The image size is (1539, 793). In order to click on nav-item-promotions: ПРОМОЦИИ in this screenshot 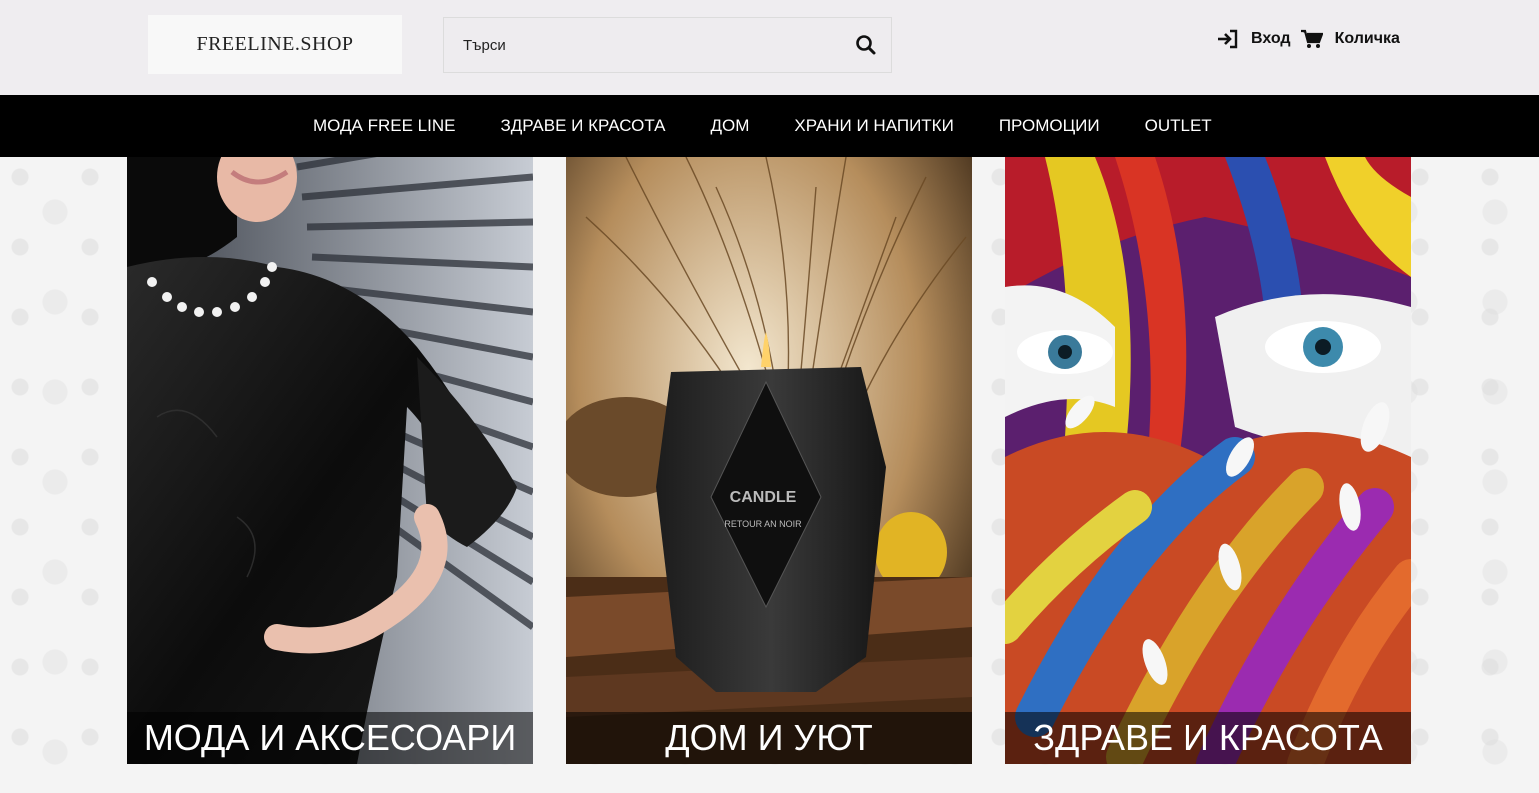, I will do `click(1049, 126)`.